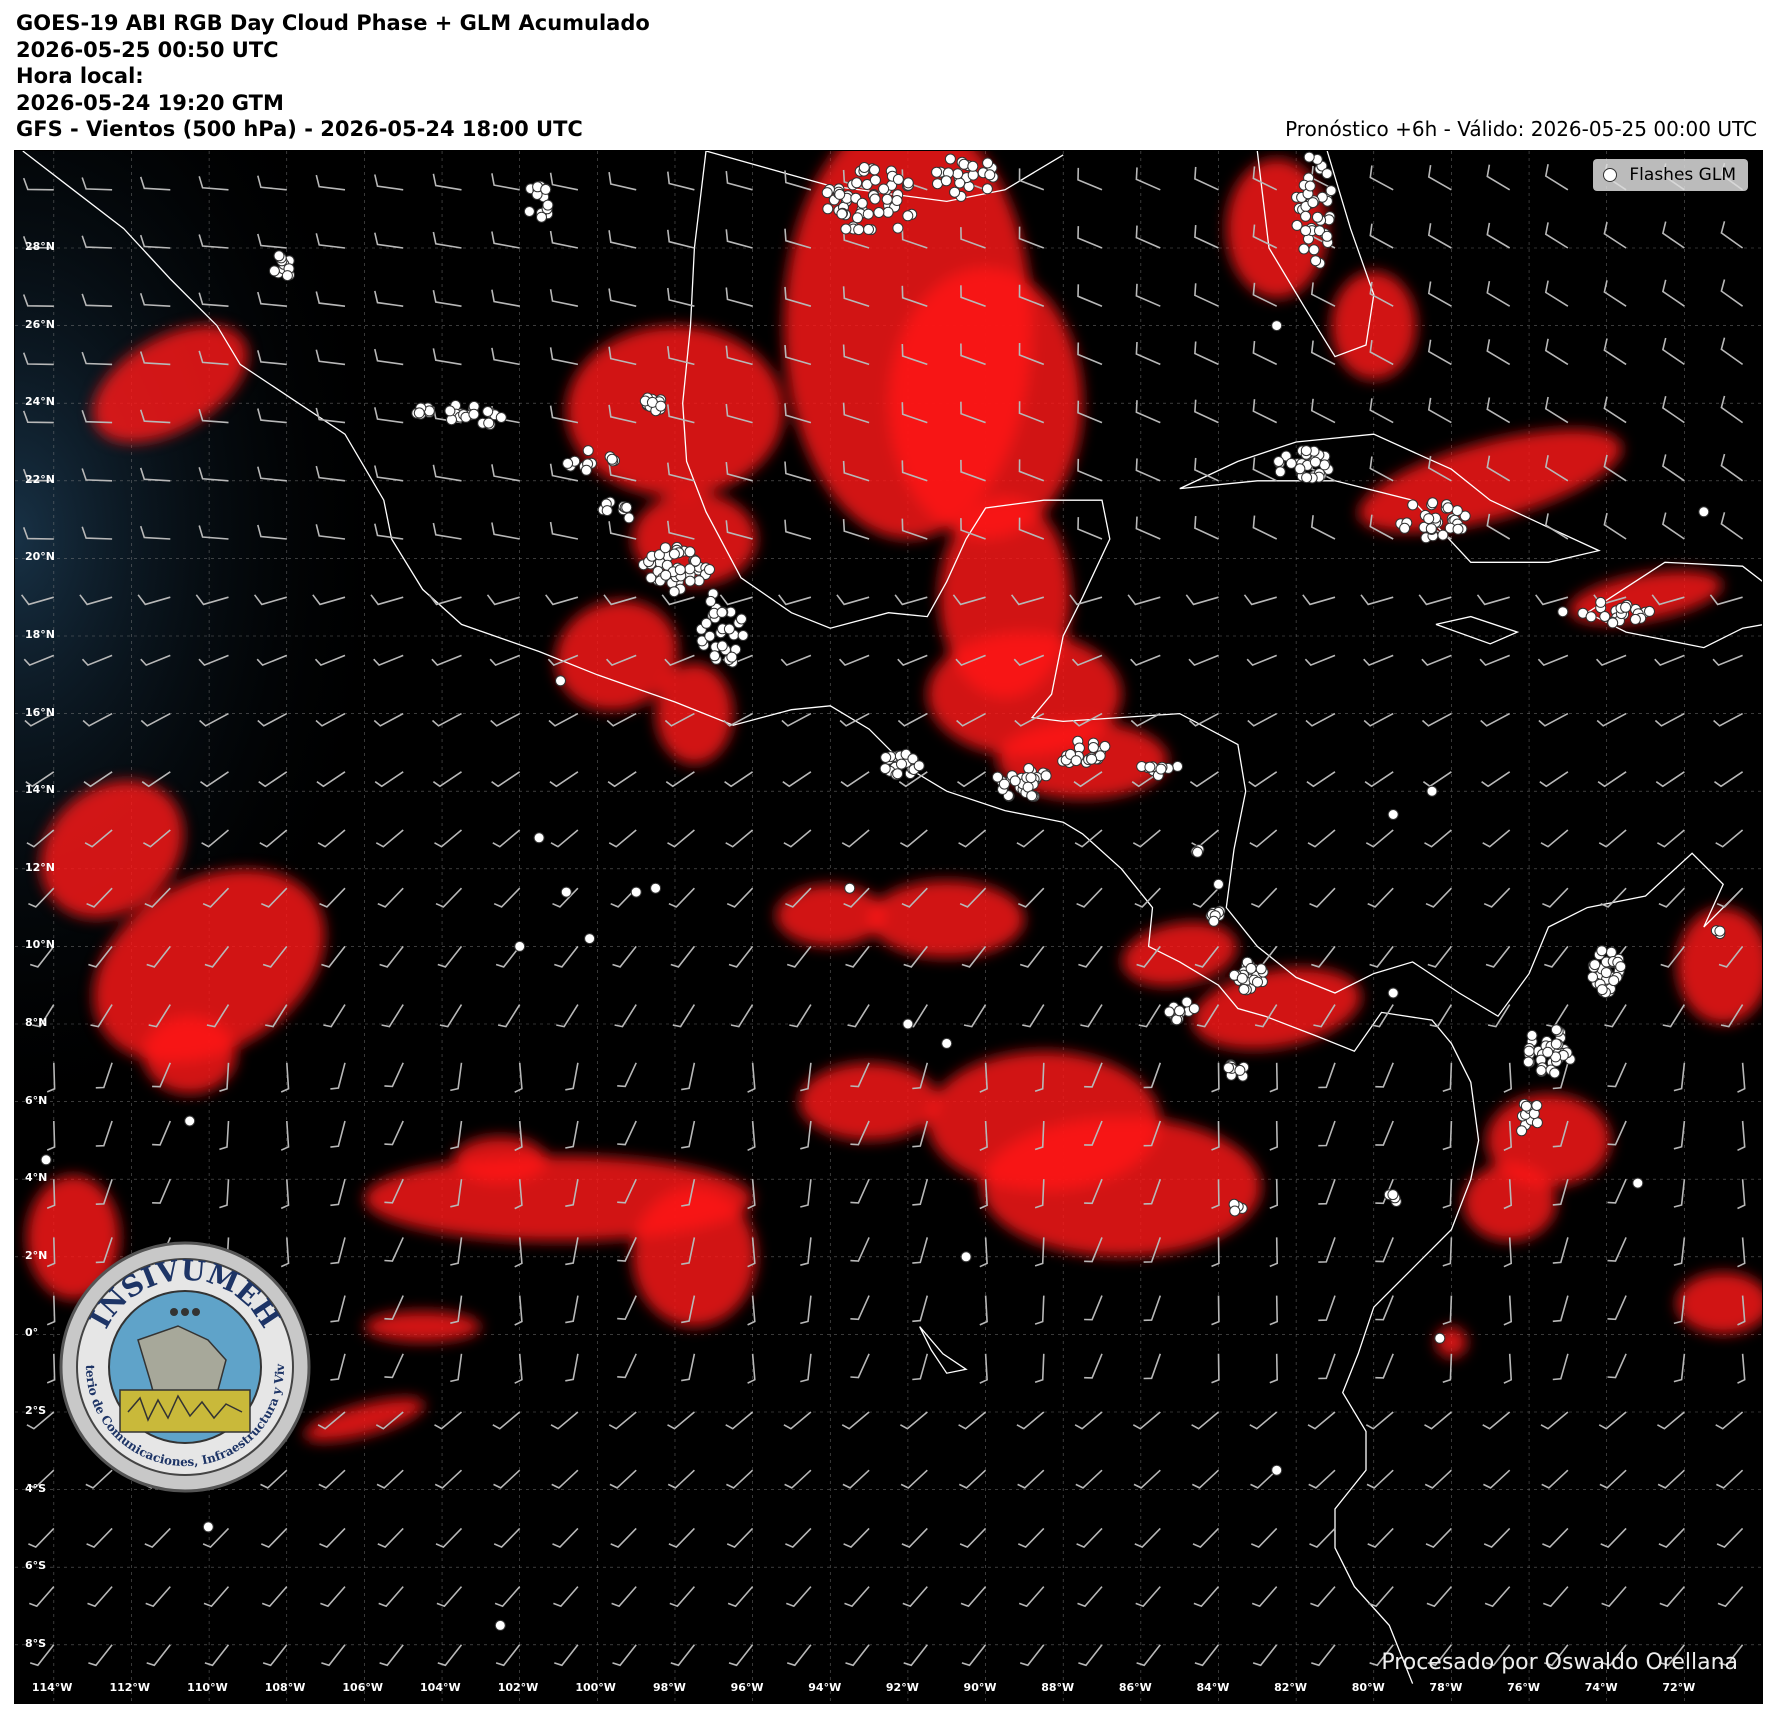  I want to click on lat-label: 18°N, so click(40, 634).